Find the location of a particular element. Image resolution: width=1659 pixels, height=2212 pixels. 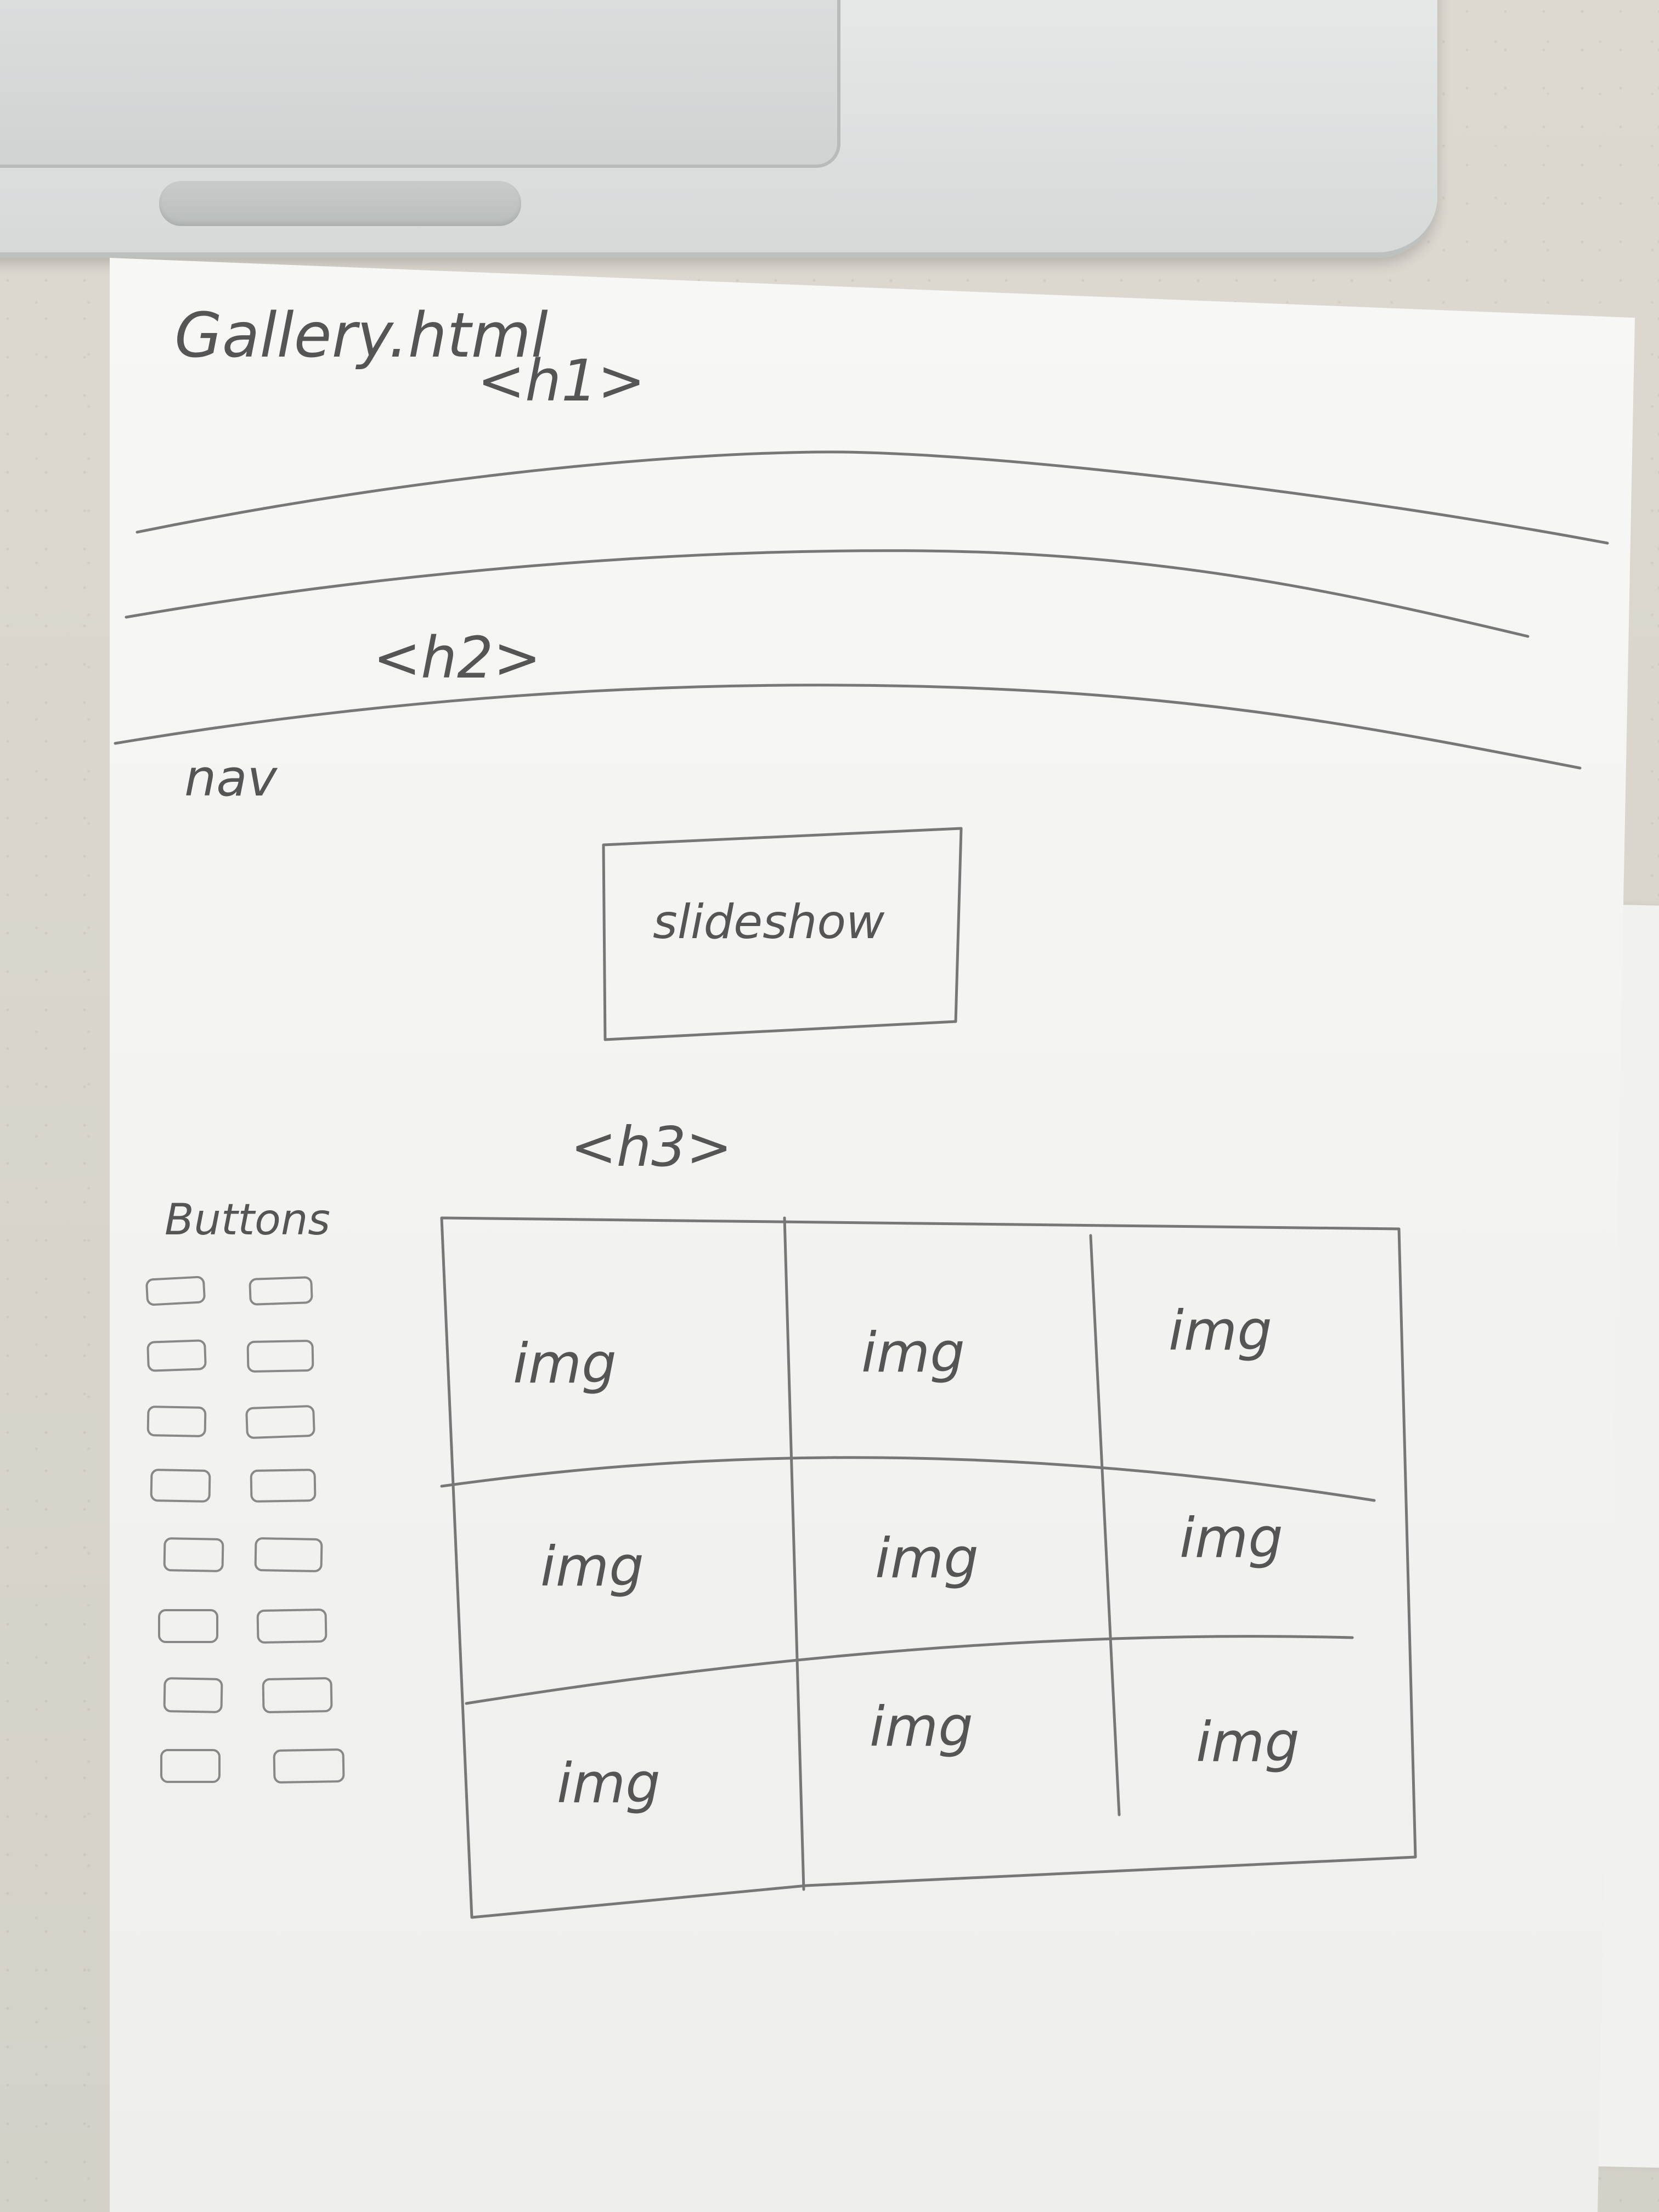

h2-band-top is located at coordinates (828, 593).